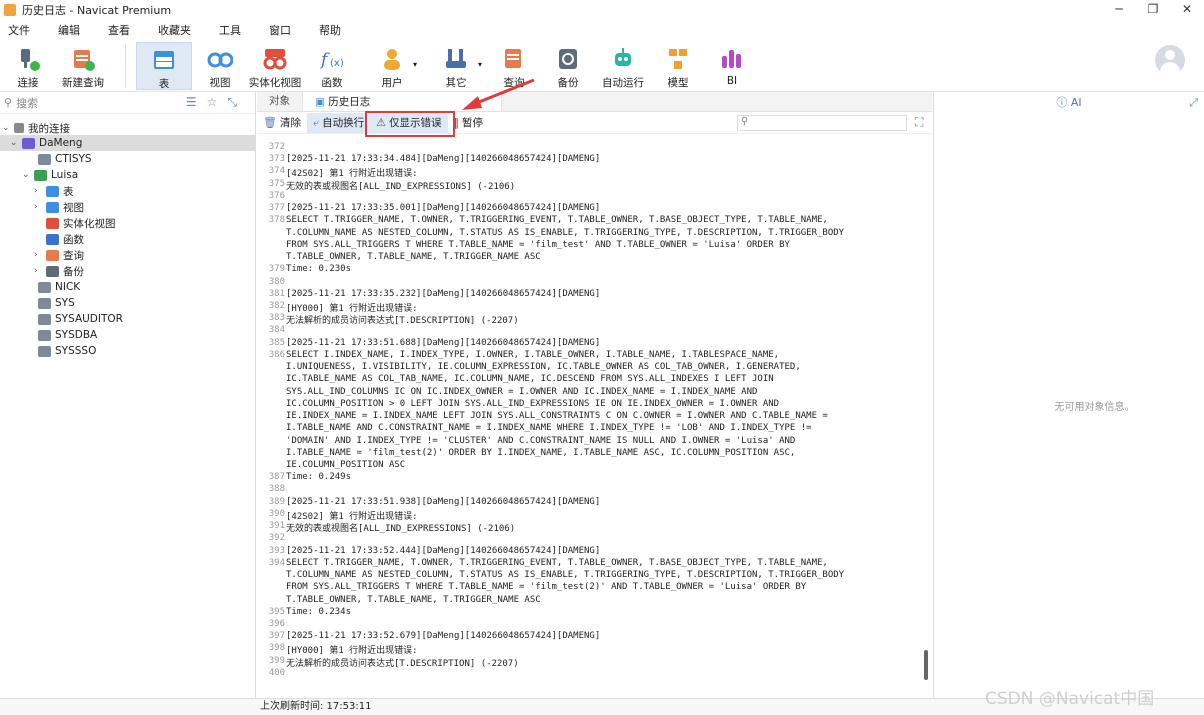 The image size is (1204, 715). What do you see at coordinates (83, 59) in the screenshot?
I see `new-query-icon` at bounding box center [83, 59].